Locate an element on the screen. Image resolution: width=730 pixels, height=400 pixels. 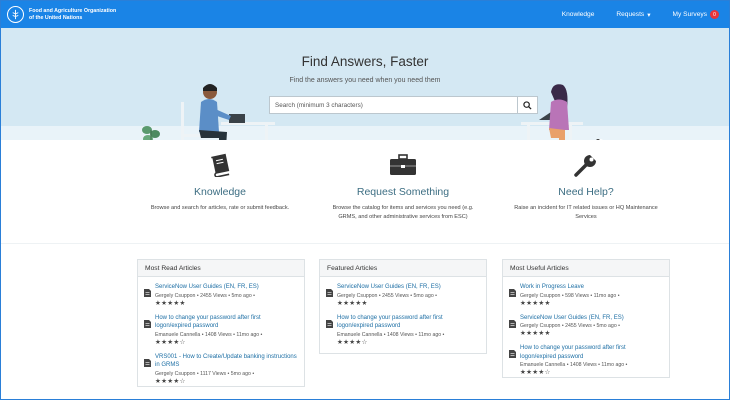
search-bar is located at coordinates (403, 105).